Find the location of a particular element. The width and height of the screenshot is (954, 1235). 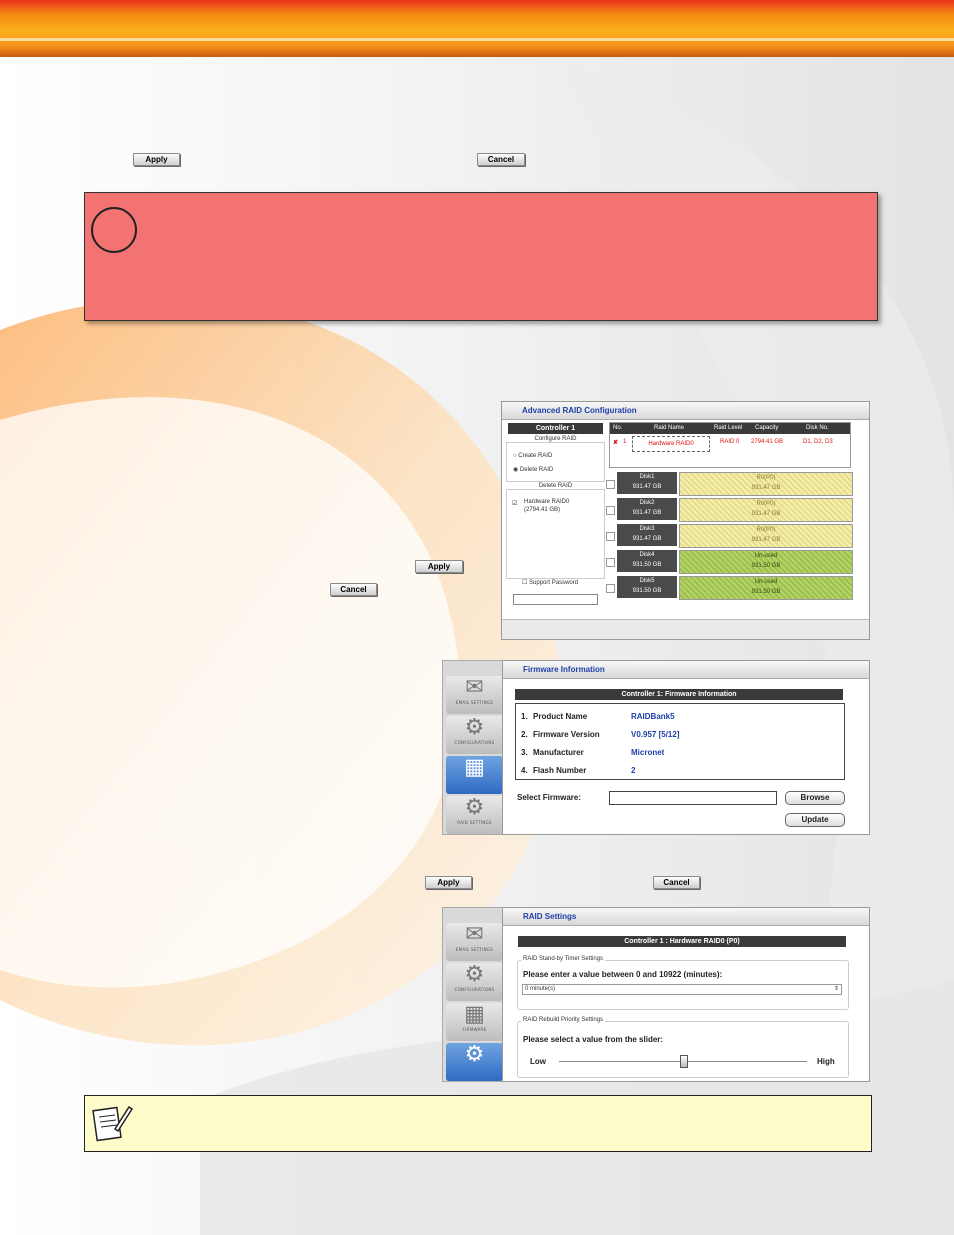

firmware-header: Controller 1: Firmware Information is located at coordinates (679, 694).